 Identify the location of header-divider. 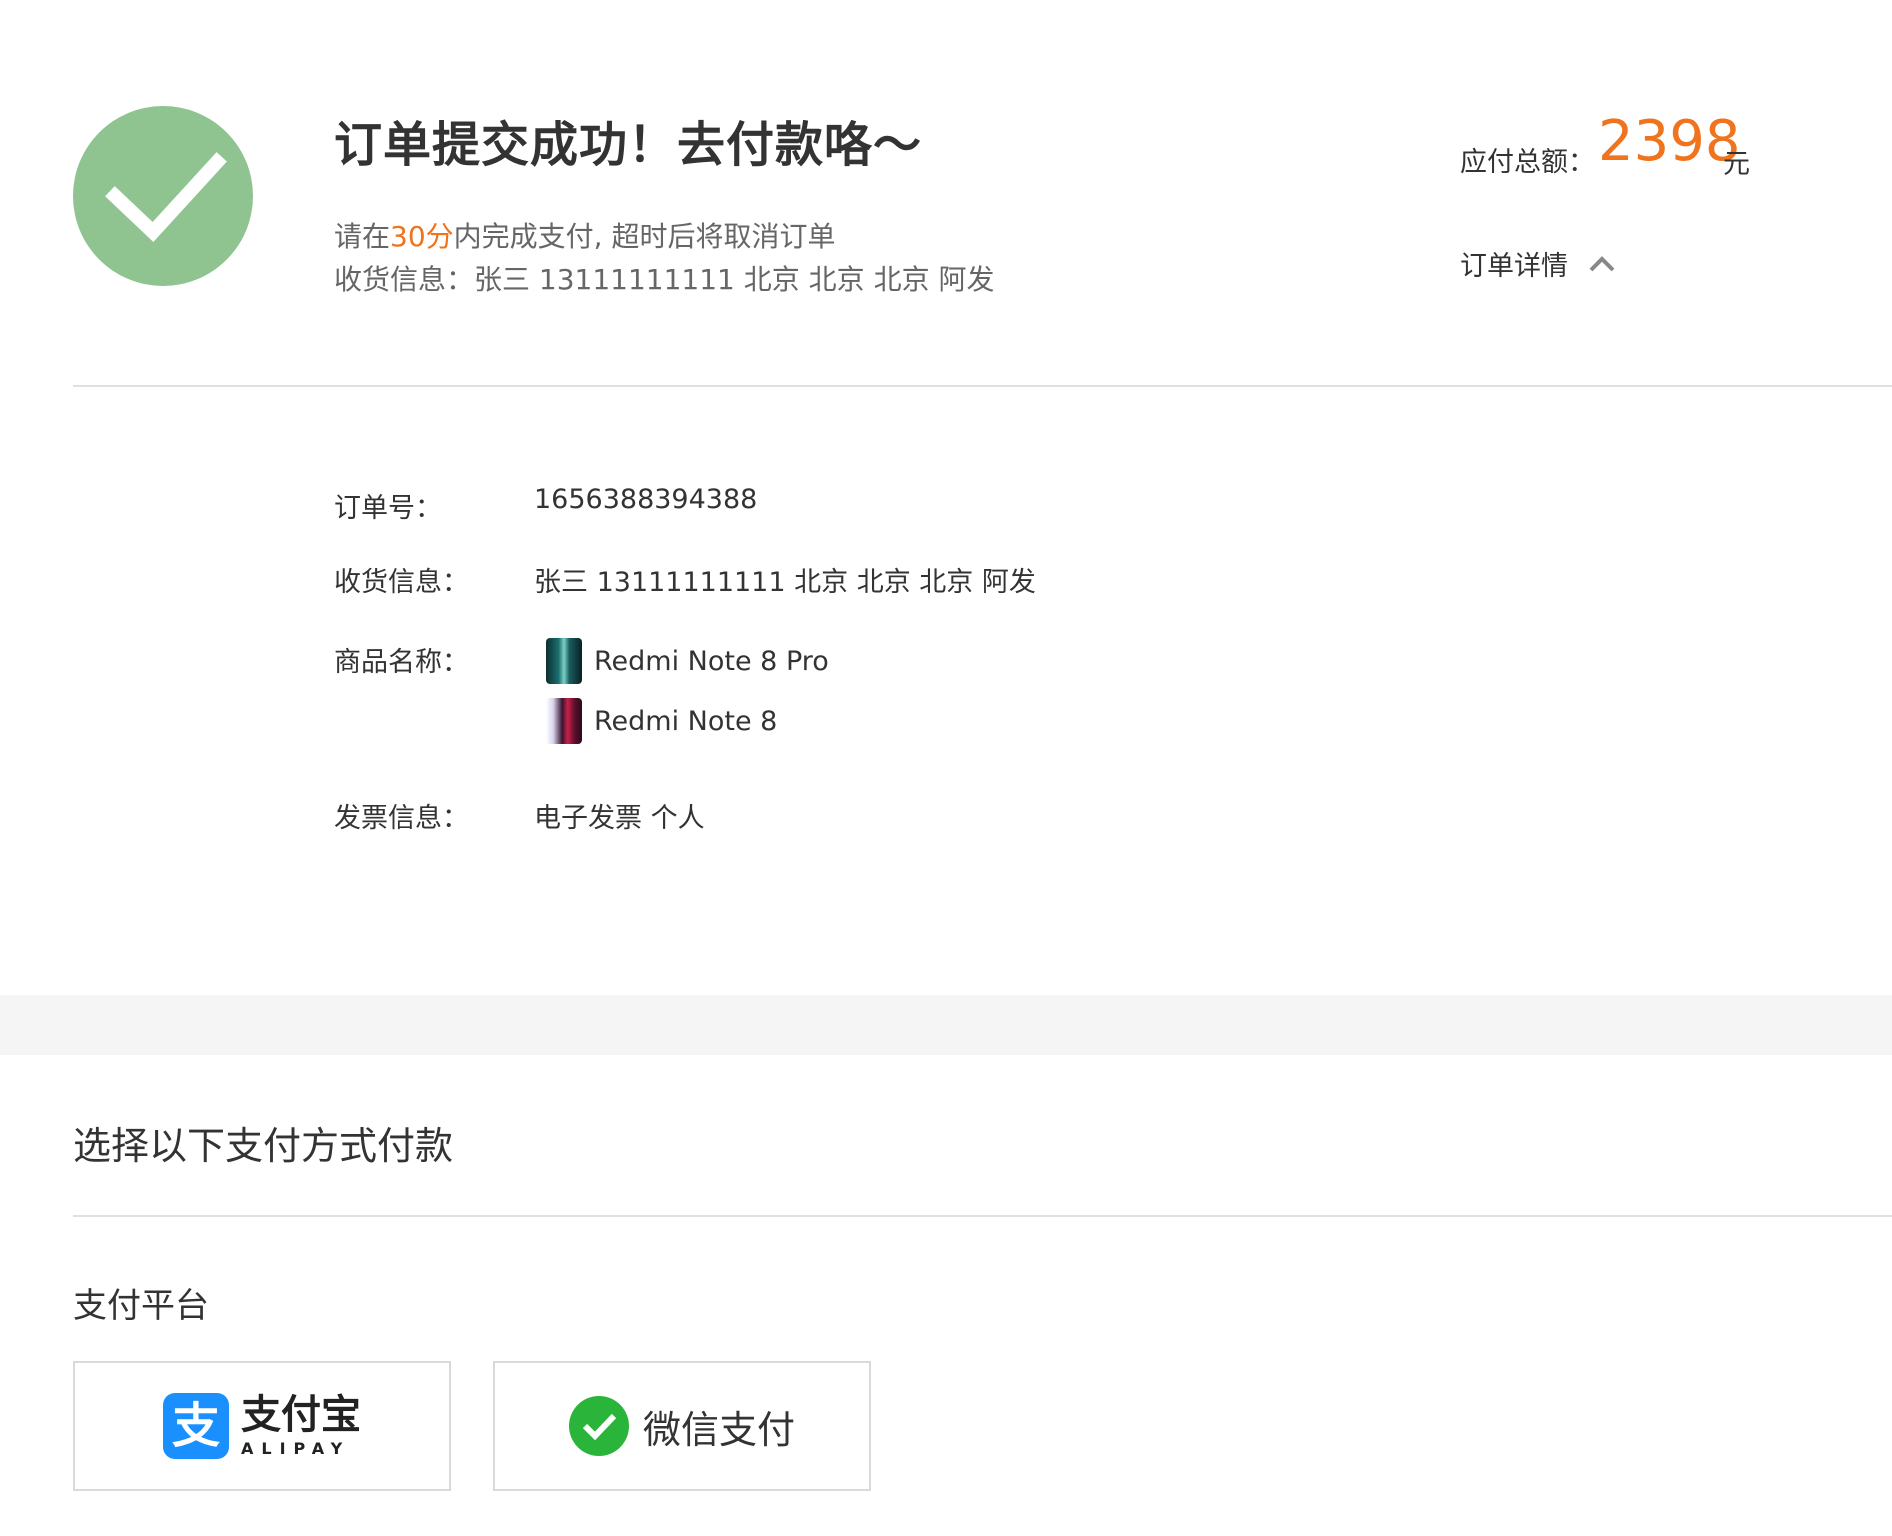
(982, 386).